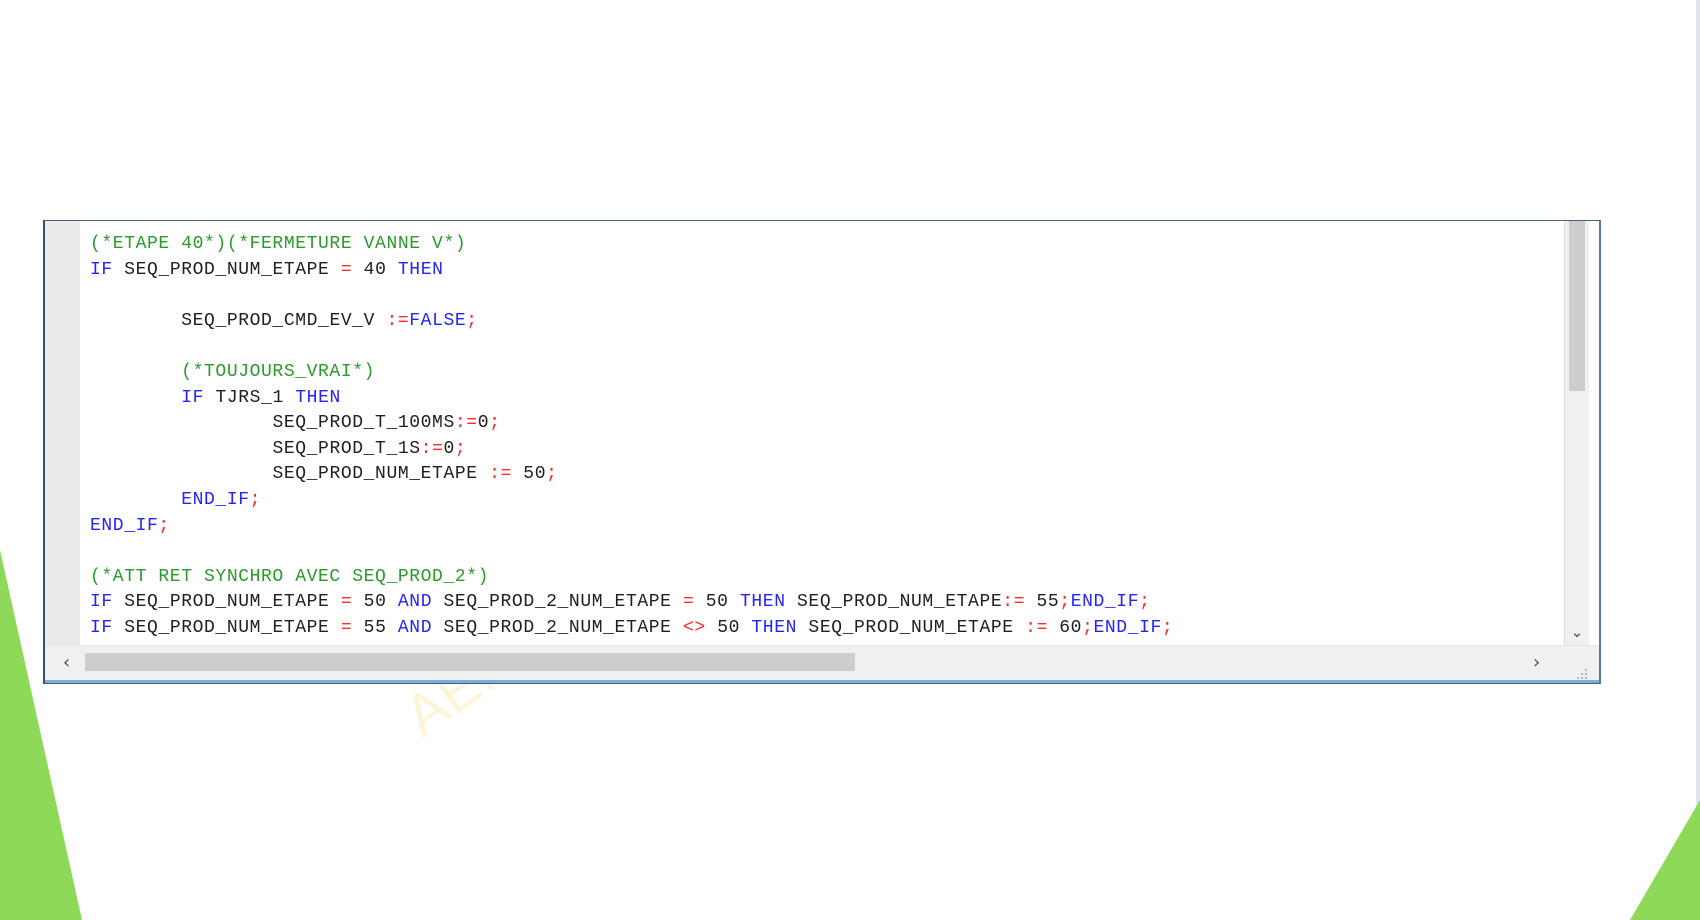  Describe the element at coordinates (1577, 632) in the screenshot. I see `chevron-down-icon: ⌄` at that location.